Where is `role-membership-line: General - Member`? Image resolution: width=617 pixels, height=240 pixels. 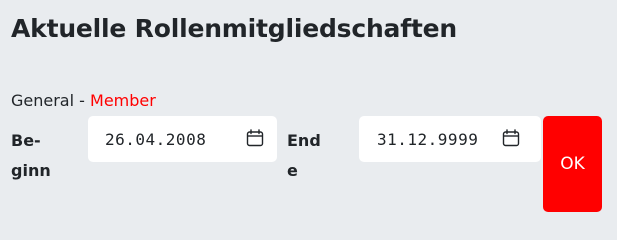
role-membership-line: General - Member is located at coordinates (83, 100).